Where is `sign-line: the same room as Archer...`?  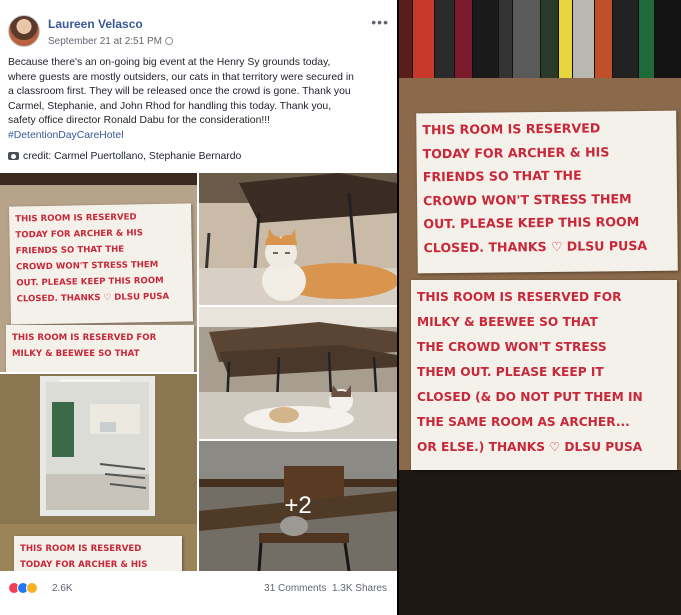
sign-line: the same room as Archer... is located at coordinates (523, 422).